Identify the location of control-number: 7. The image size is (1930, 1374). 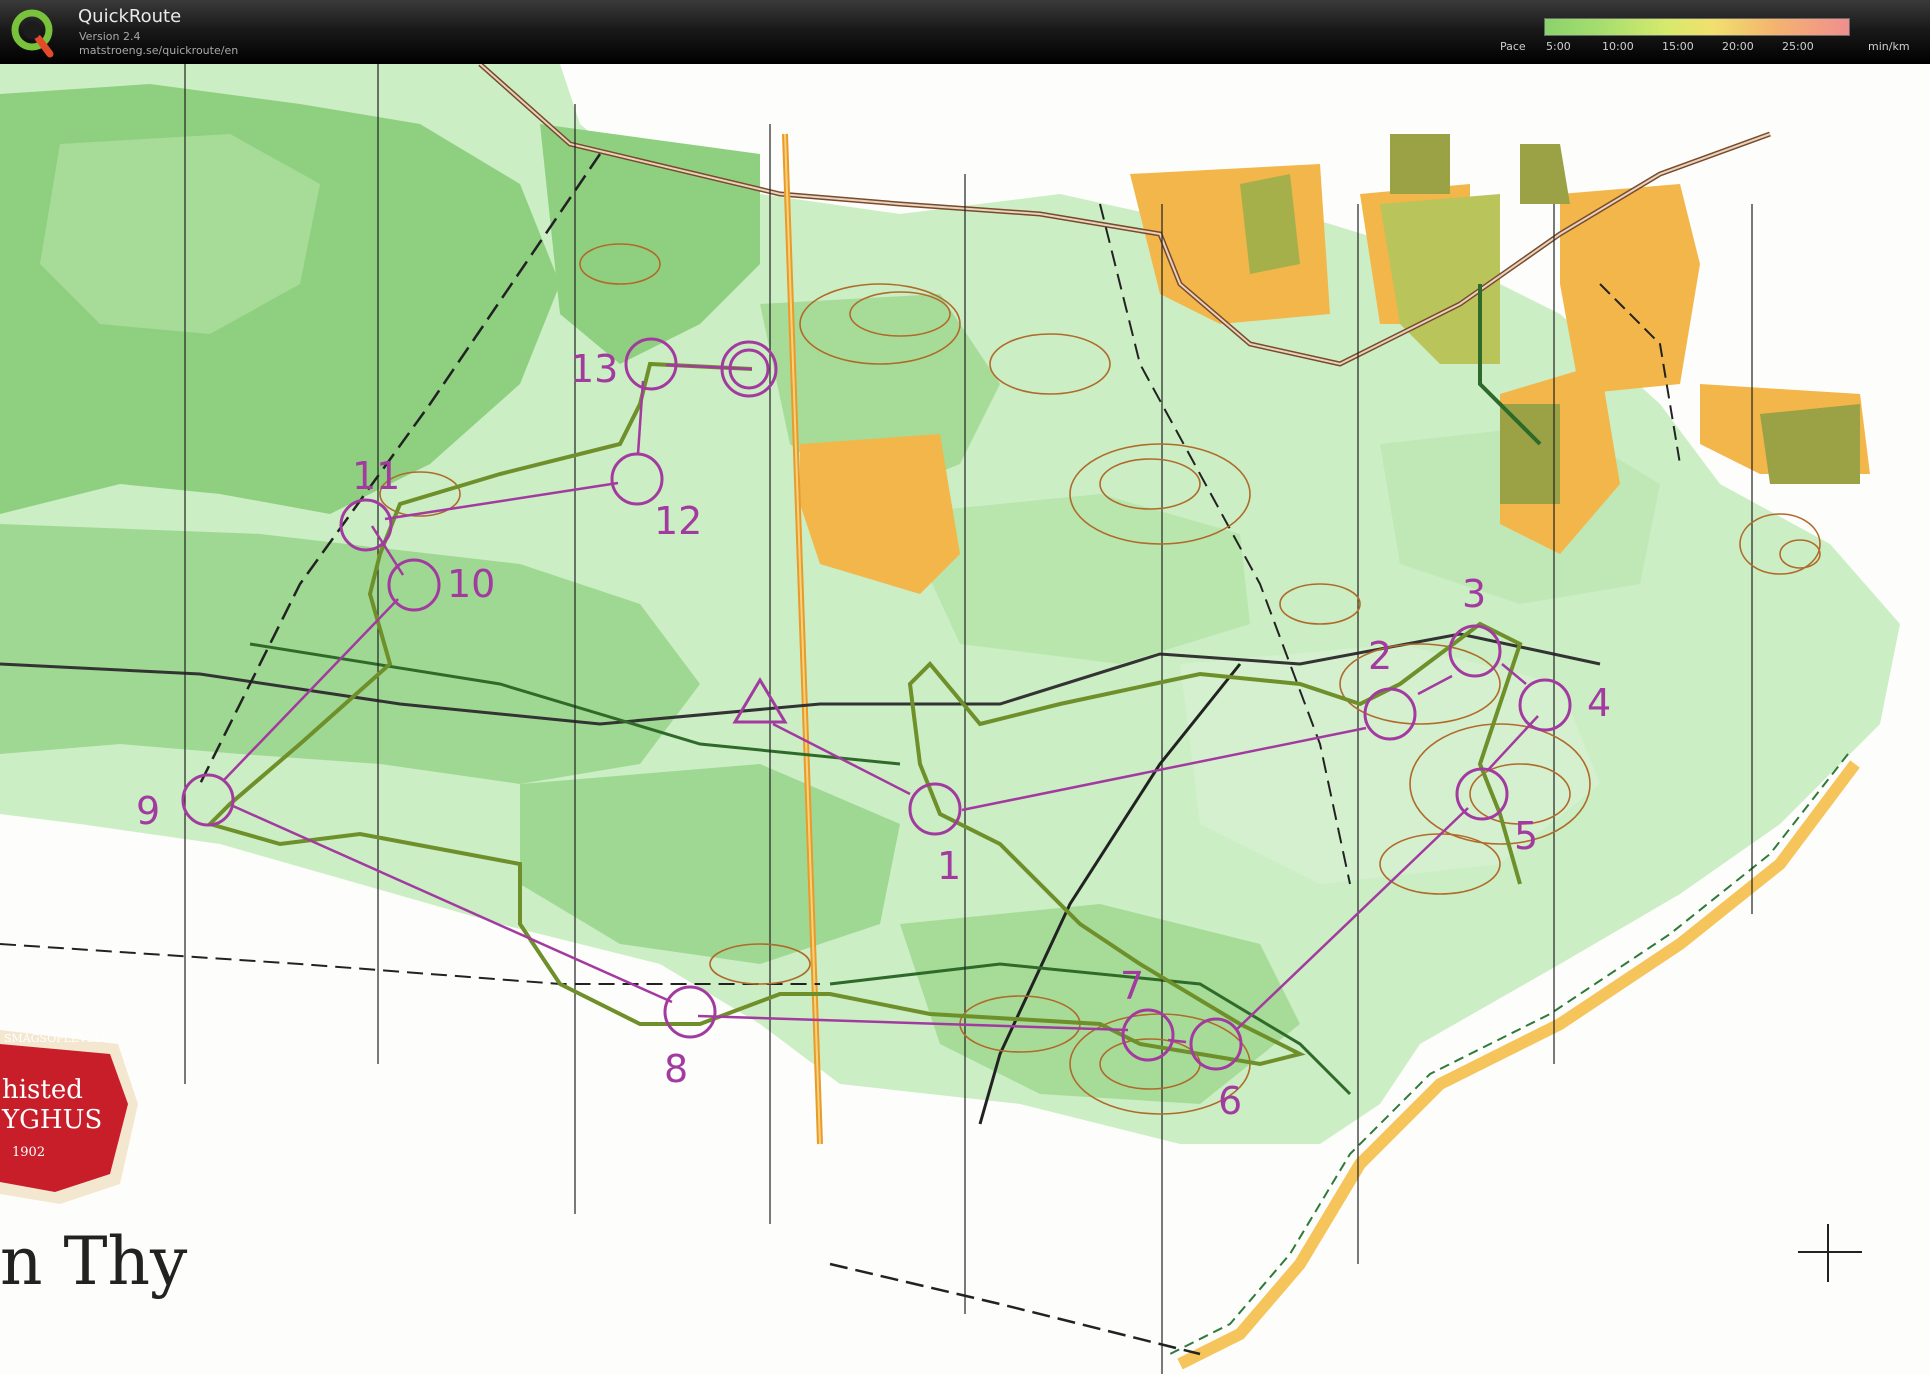
(1132, 986).